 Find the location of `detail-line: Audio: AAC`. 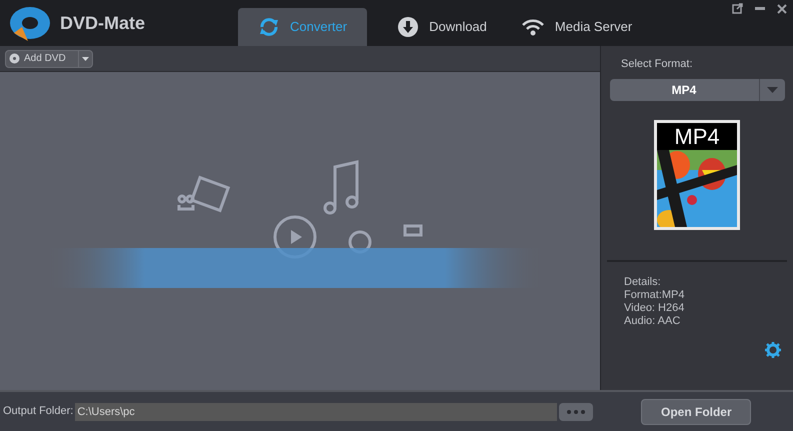

detail-line: Audio: AAC is located at coordinates (653, 321).